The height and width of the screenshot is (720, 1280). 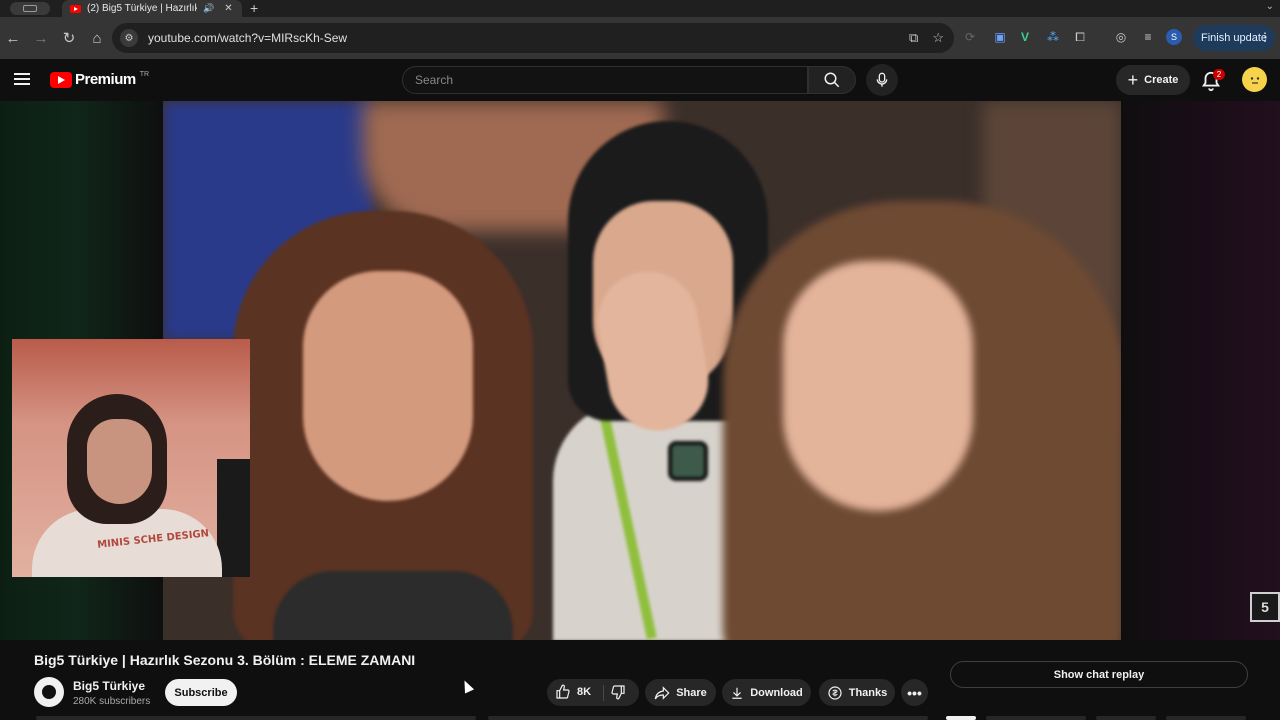 I want to click on thanks-label: Thanks, so click(x=868, y=692).